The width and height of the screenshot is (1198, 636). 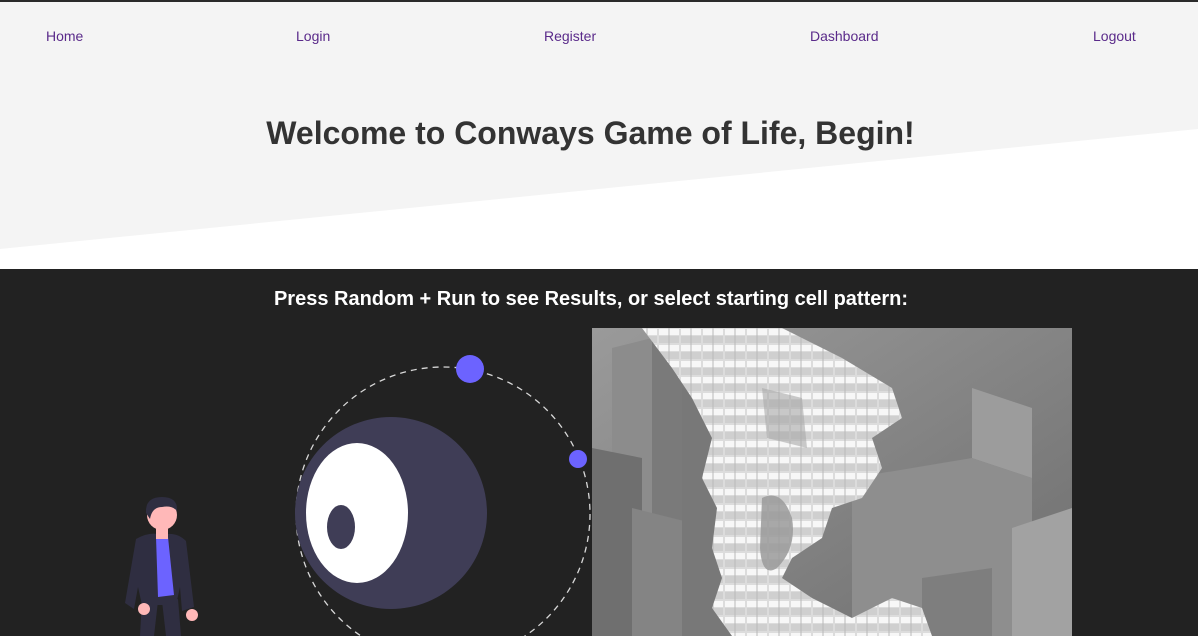 What do you see at coordinates (470, 369) in the screenshot?
I see `orbit-dot-large` at bounding box center [470, 369].